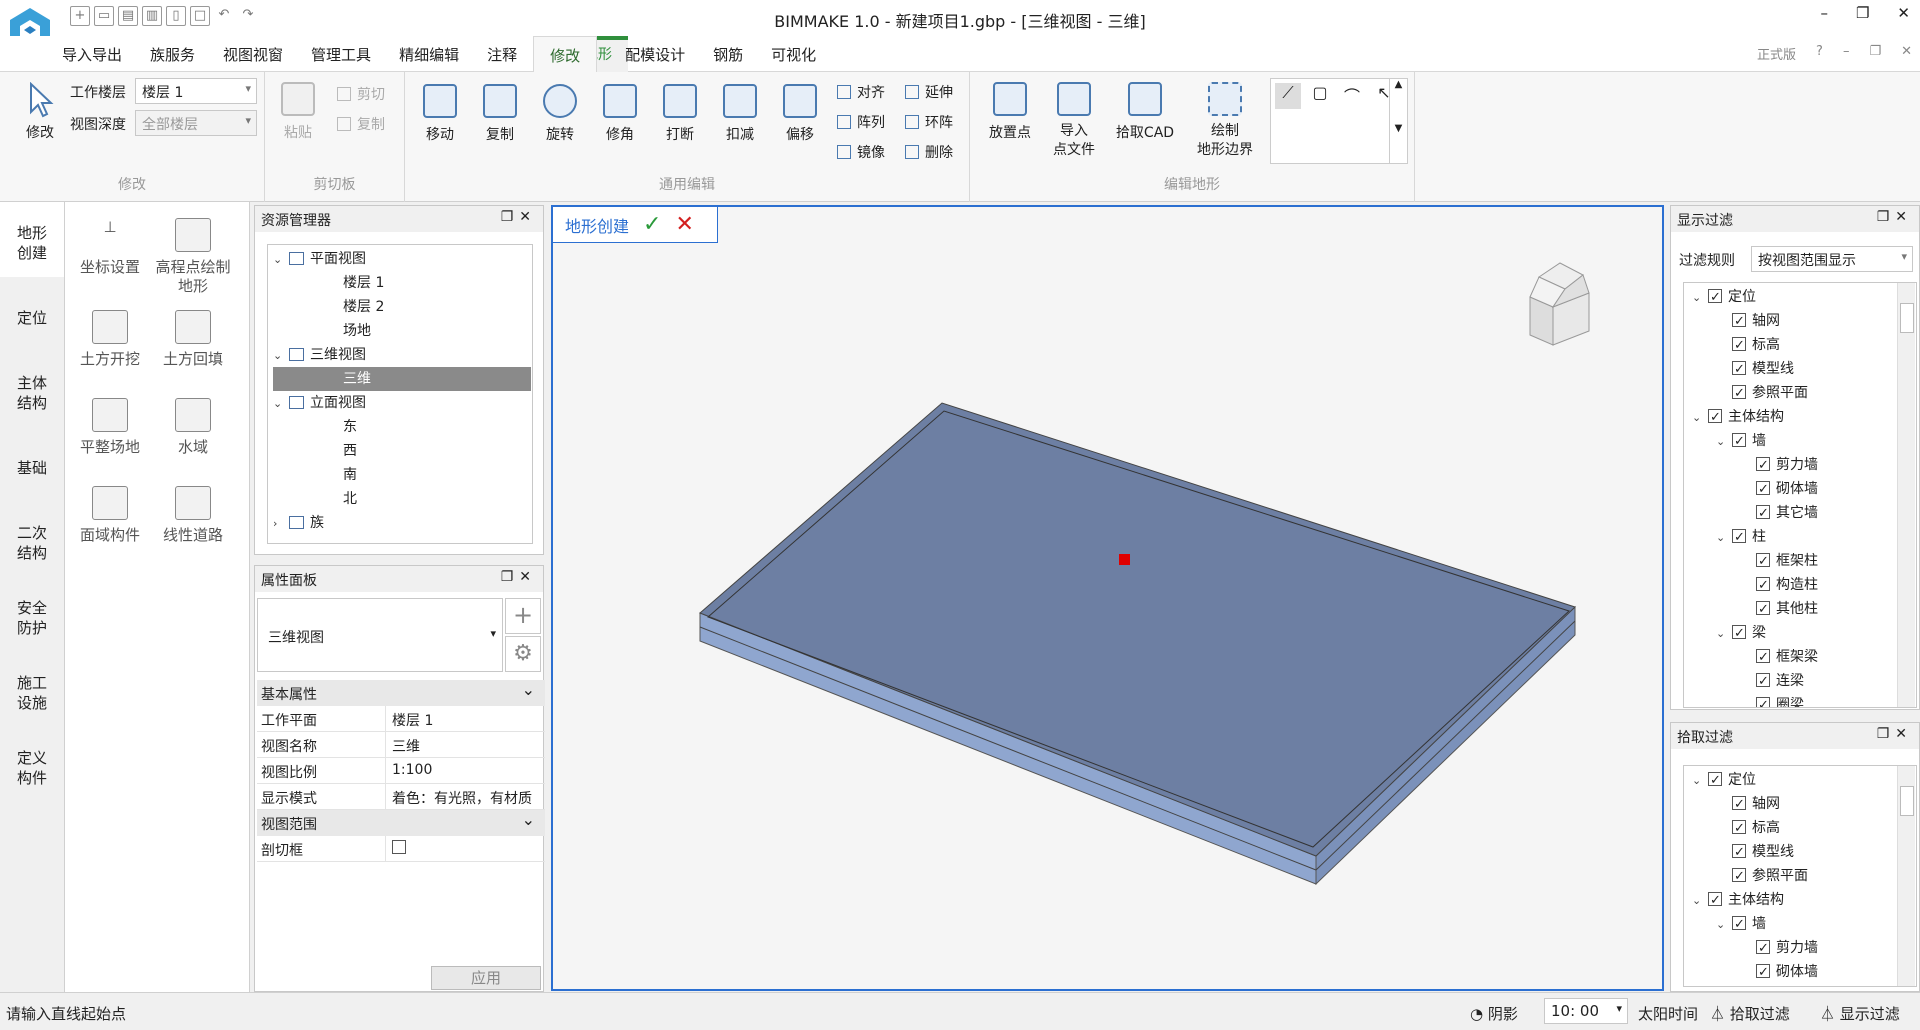 This screenshot has width=1920, height=1030. I want to click on rectangle-tool-icon: ▢, so click(1320, 96).